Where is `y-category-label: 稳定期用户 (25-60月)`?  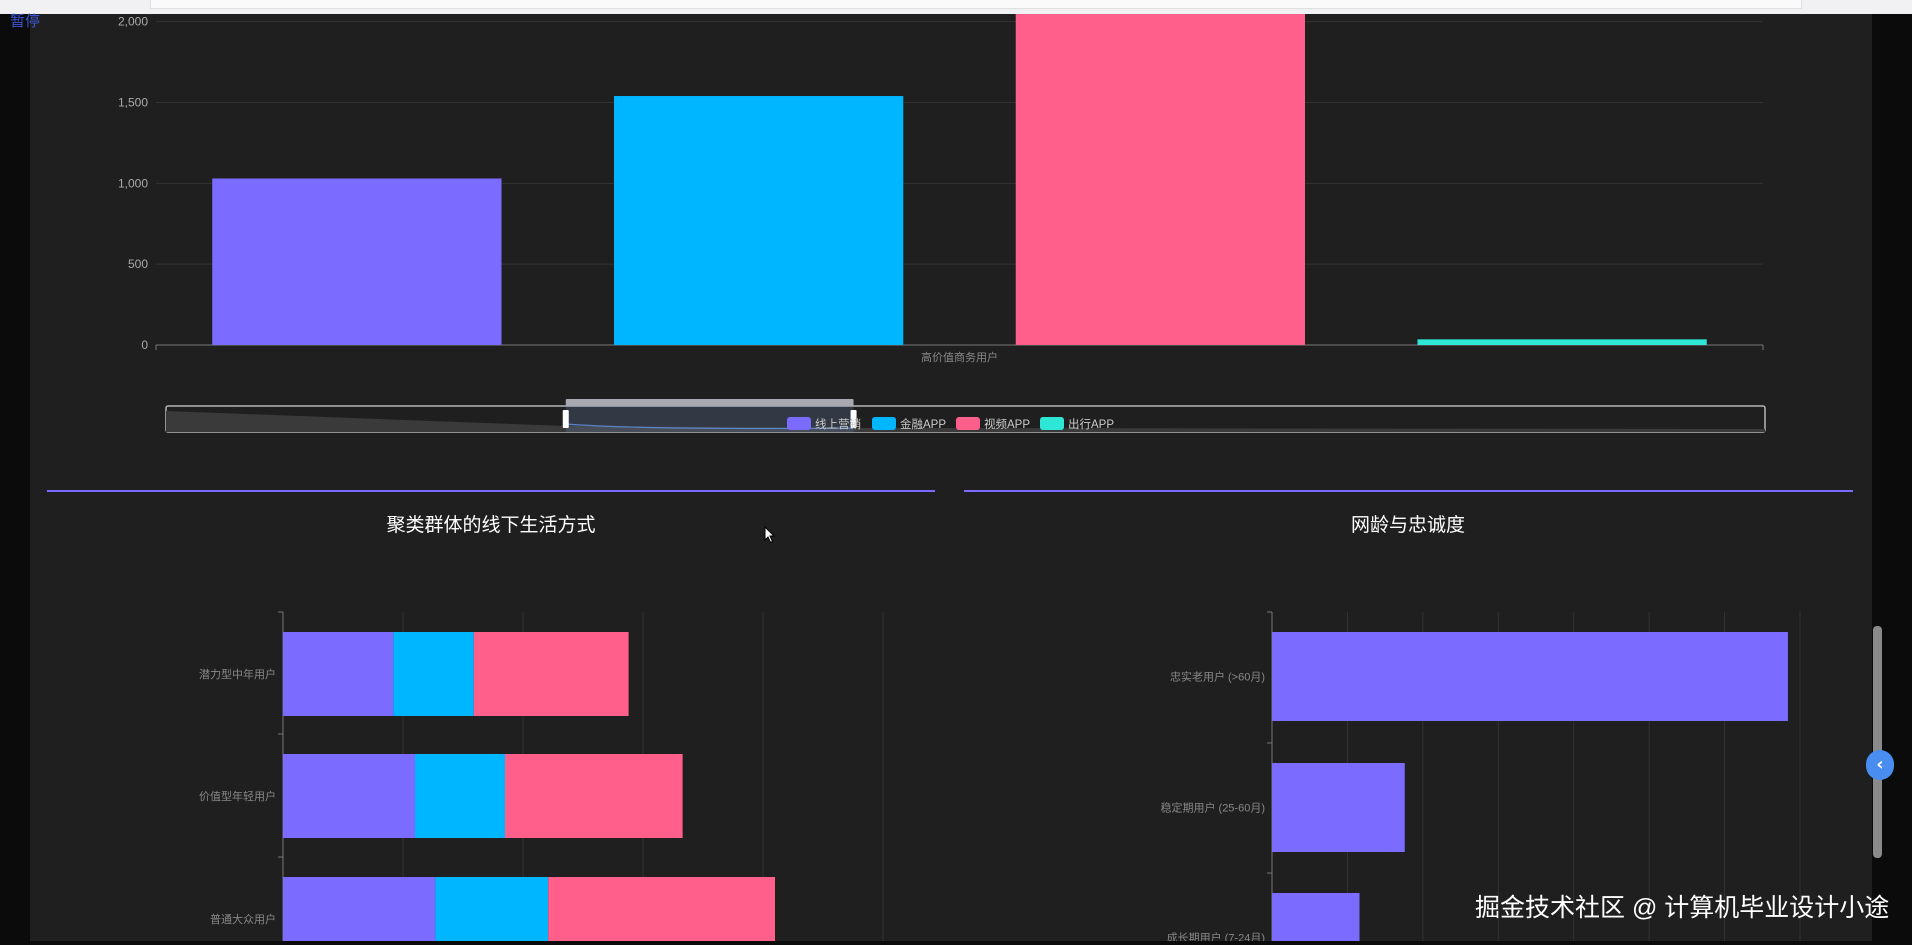 y-category-label: 稳定期用户 (25-60月) is located at coordinates (1212, 808).